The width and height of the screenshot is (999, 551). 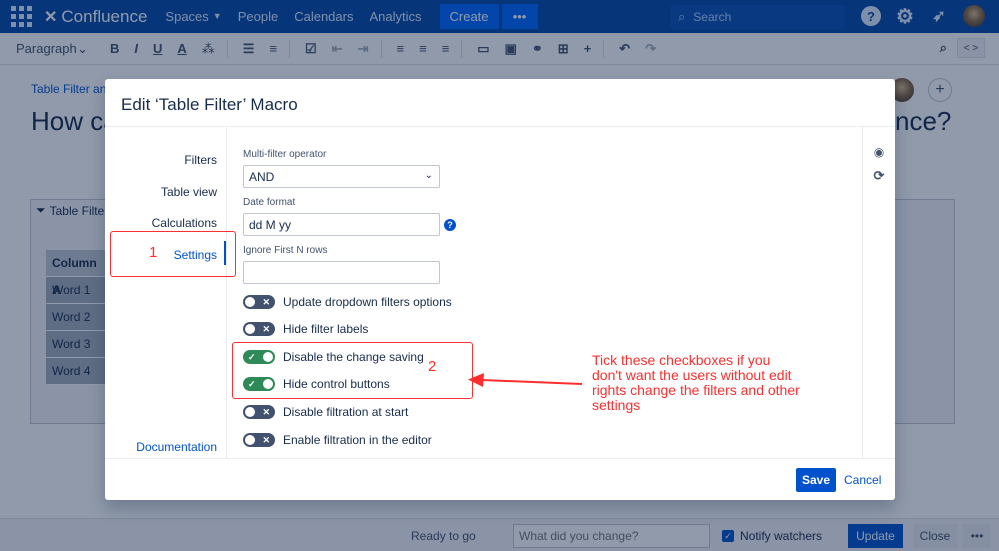 What do you see at coordinates (326, 329) in the screenshot?
I see `toggle-label: Hide filter labels` at bounding box center [326, 329].